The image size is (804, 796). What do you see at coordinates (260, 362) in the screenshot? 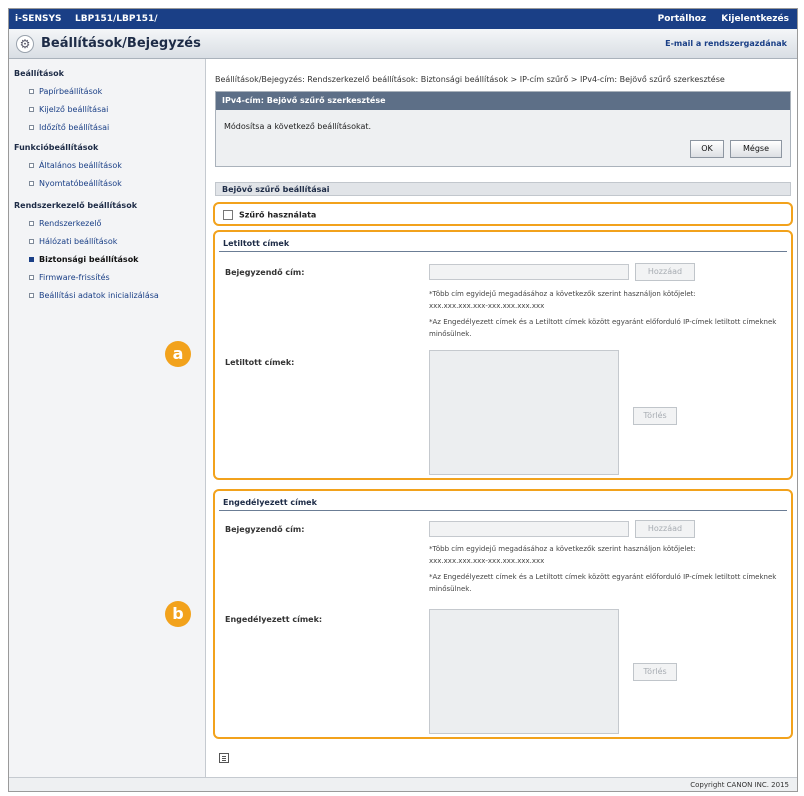
I see `blocked-list-label: Letiltott címek:` at bounding box center [260, 362].